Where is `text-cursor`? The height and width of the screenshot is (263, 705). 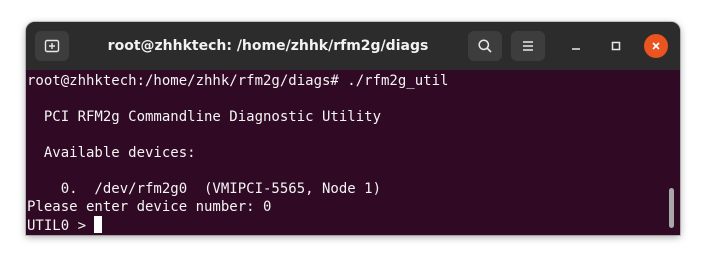
text-cursor is located at coordinates (98, 224).